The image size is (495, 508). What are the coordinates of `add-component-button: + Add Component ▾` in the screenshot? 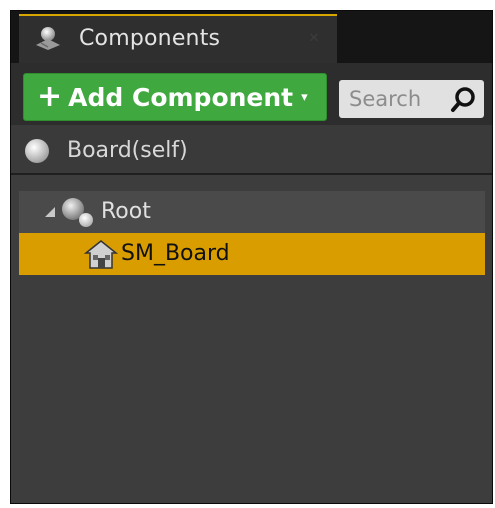 It's located at (175, 97).